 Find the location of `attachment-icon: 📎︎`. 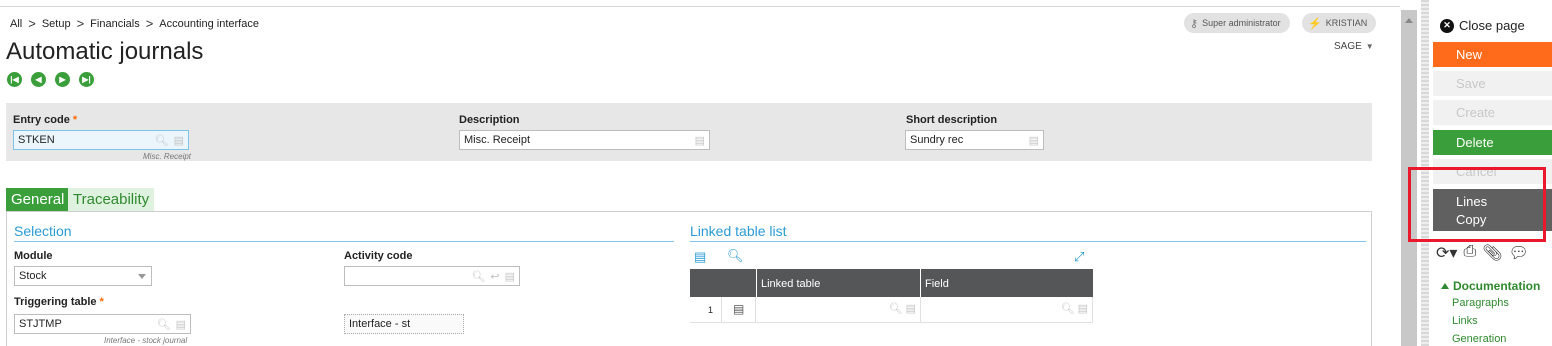

attachment-icon: 📎︎ is located at coordinates (1492, 253).